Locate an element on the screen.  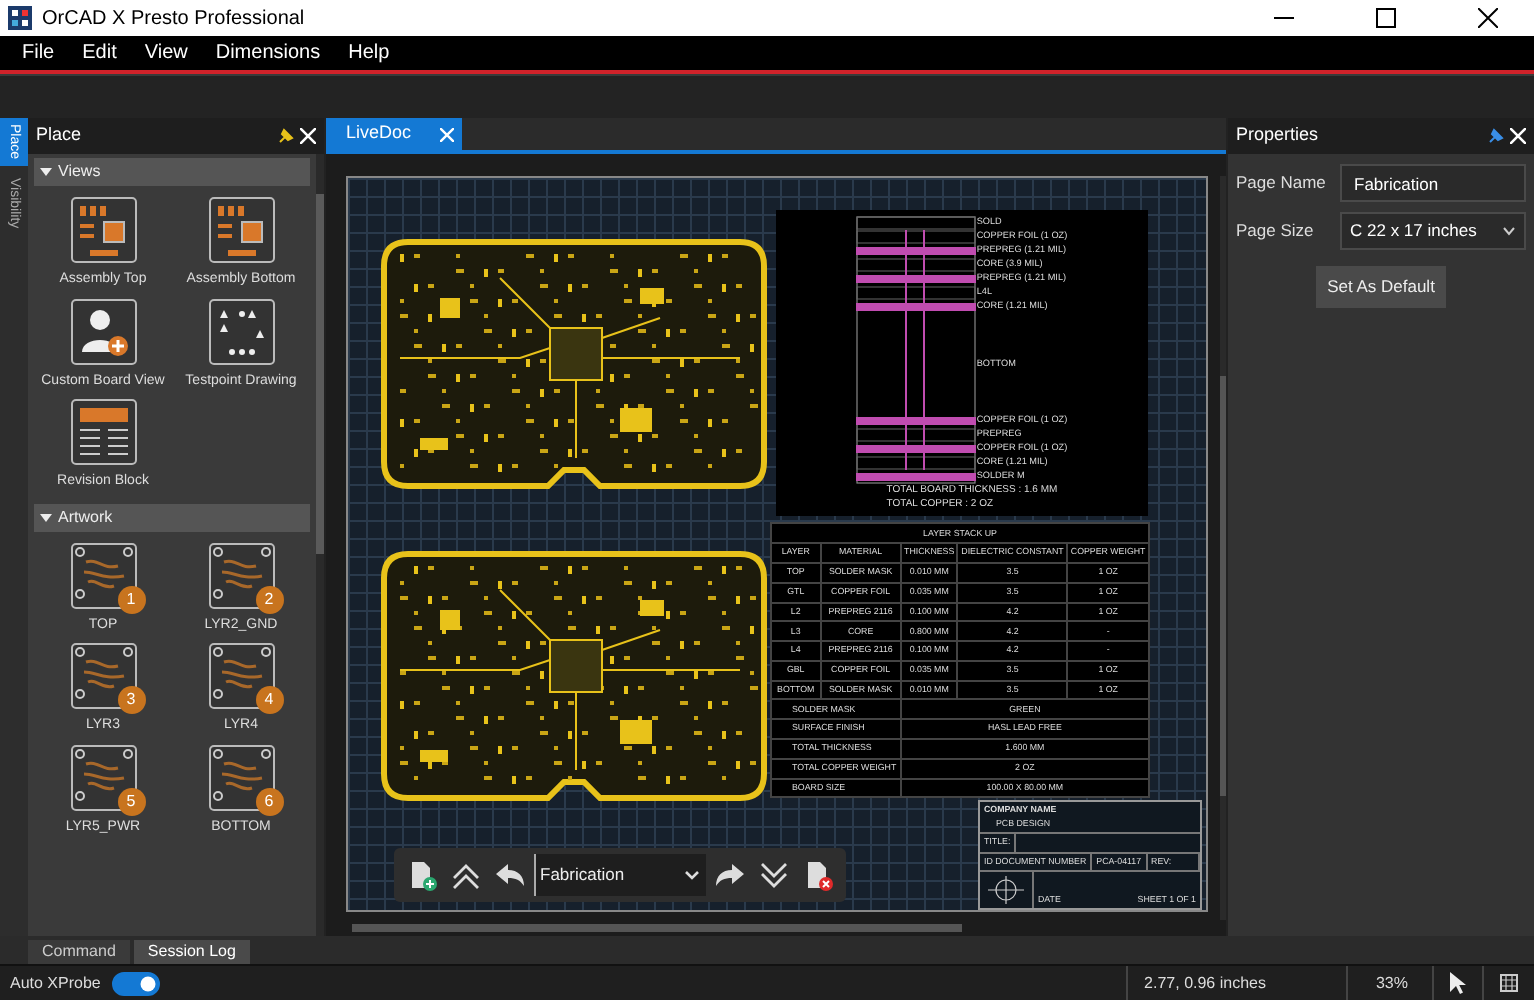
app-logo-icon is located at coordinates (20, 18).